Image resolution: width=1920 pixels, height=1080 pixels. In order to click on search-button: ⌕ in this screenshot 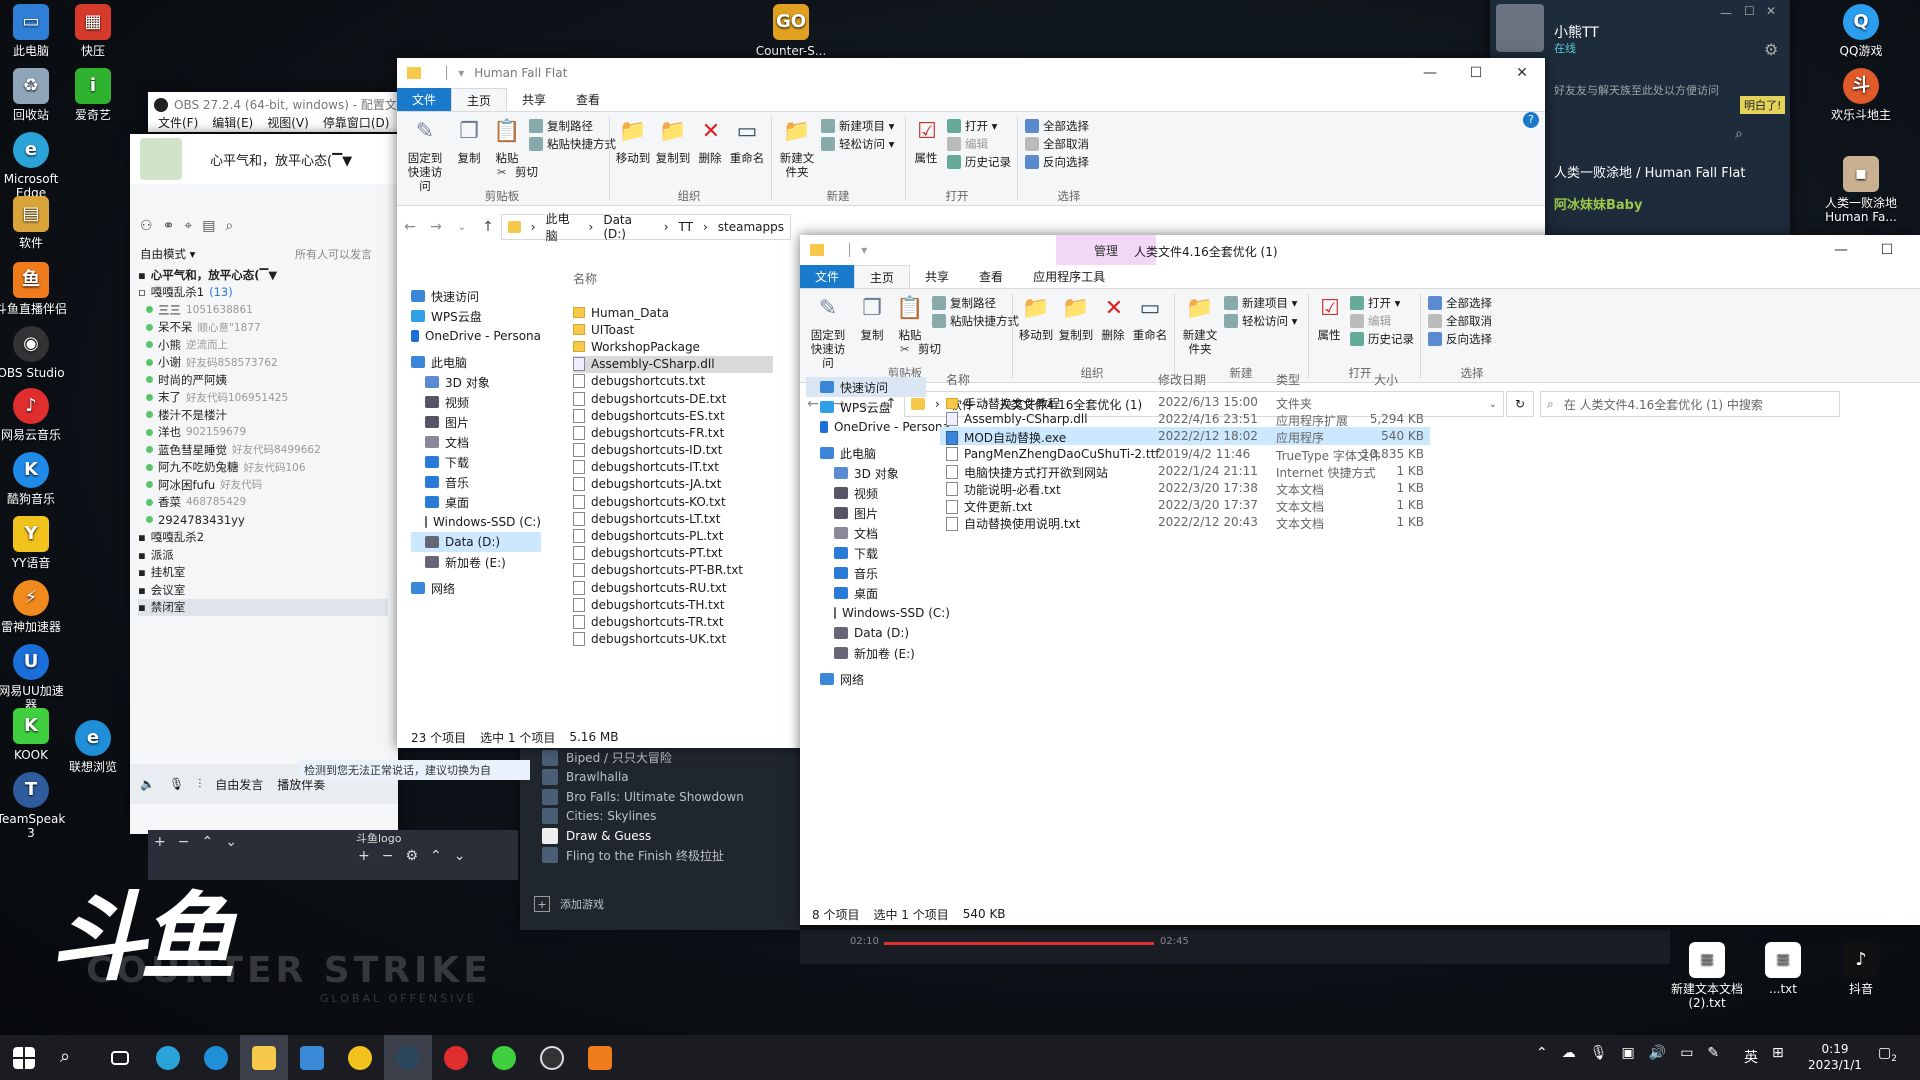, I will do `click(72, 1057)`.